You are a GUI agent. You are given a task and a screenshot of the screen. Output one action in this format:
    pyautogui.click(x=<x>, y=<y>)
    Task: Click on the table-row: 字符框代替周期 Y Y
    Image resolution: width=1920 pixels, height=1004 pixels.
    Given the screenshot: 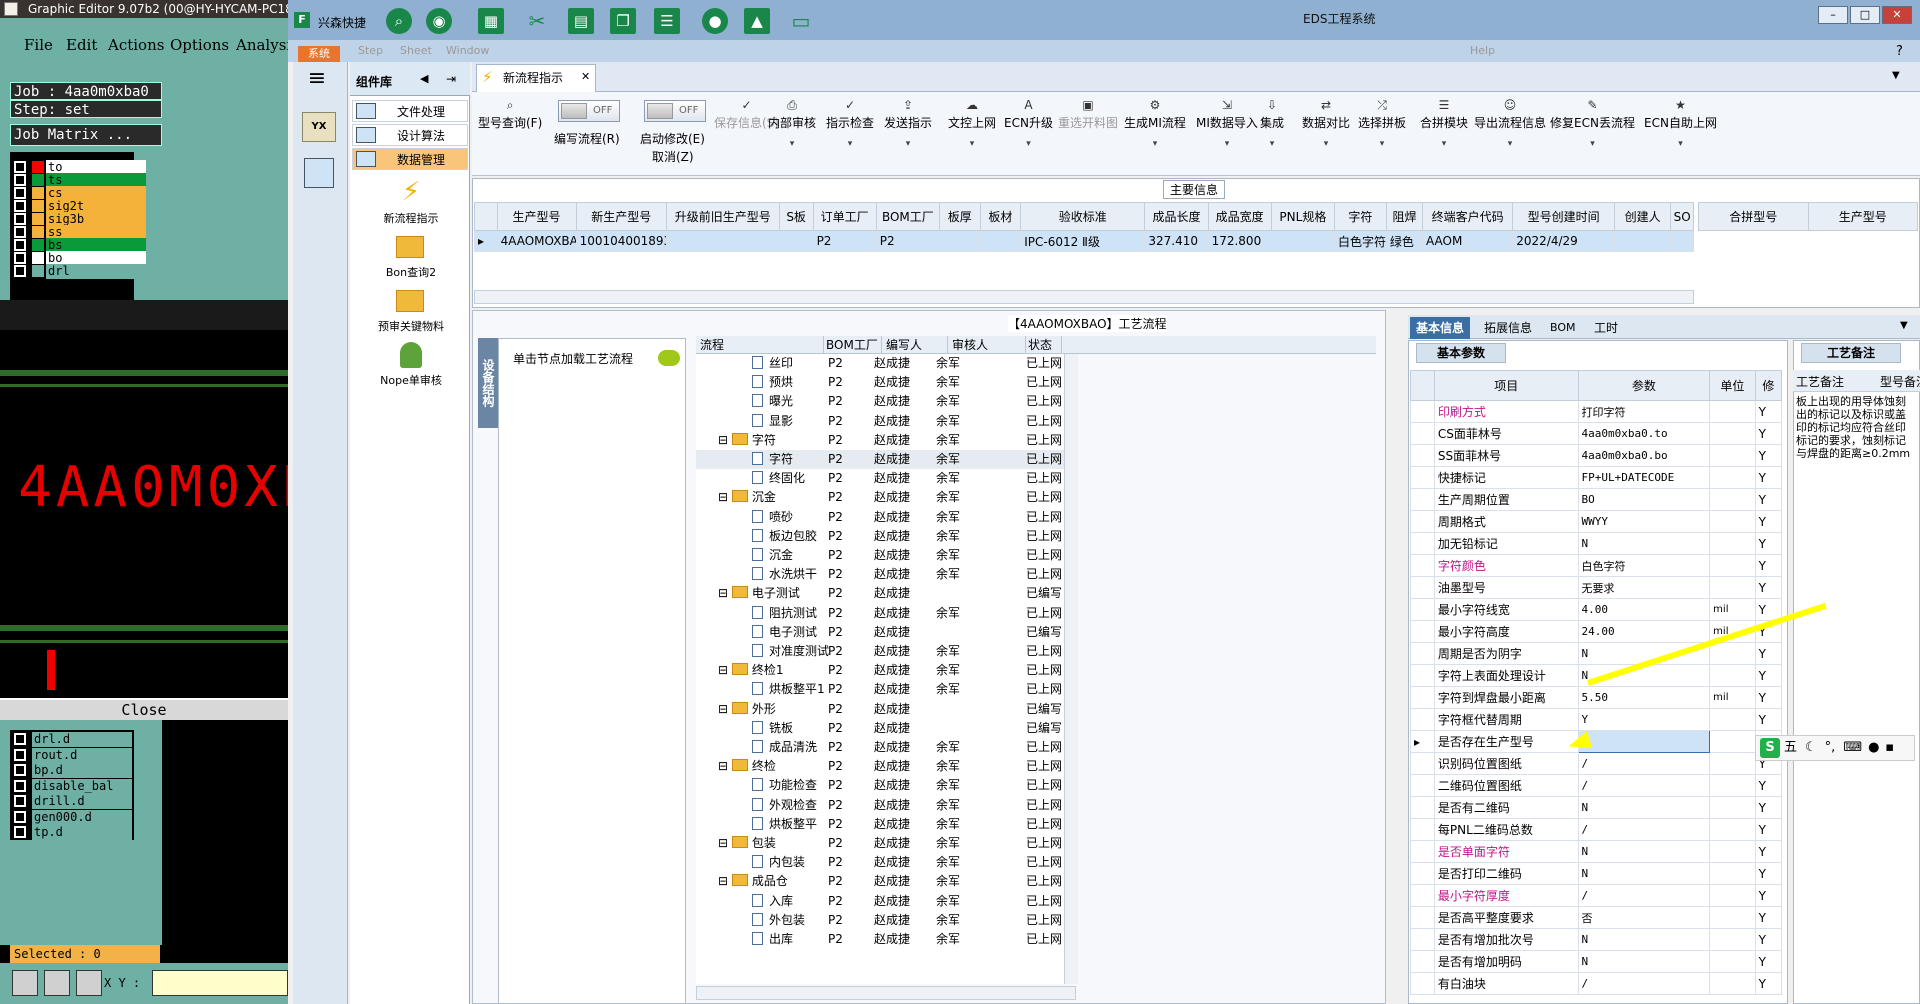 What is the action you would take?
    pyautogui.click(x=1596, y=719)
    